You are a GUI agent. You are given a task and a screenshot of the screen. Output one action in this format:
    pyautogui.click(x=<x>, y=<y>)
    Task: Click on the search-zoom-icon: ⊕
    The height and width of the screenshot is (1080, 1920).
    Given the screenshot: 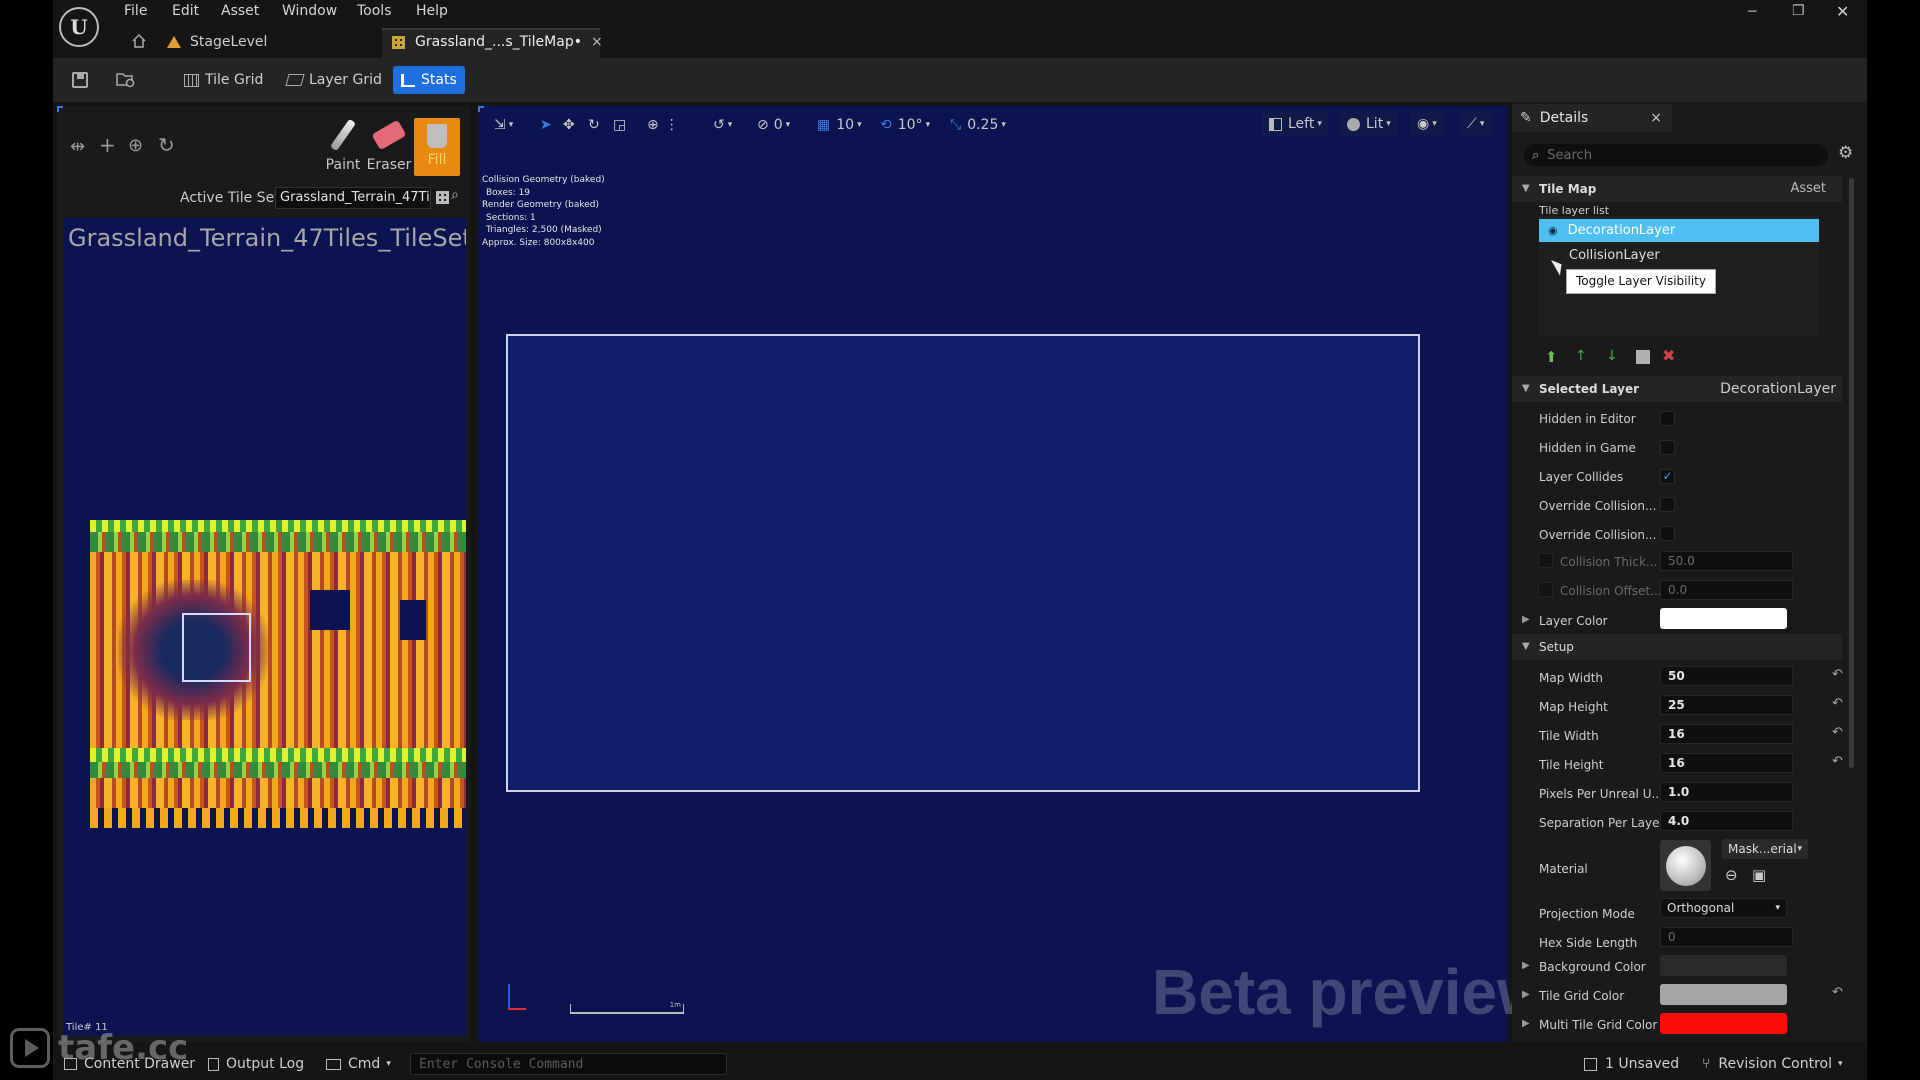 What is the action you would take?
    pyautogui.click(x=135, y=145)
    